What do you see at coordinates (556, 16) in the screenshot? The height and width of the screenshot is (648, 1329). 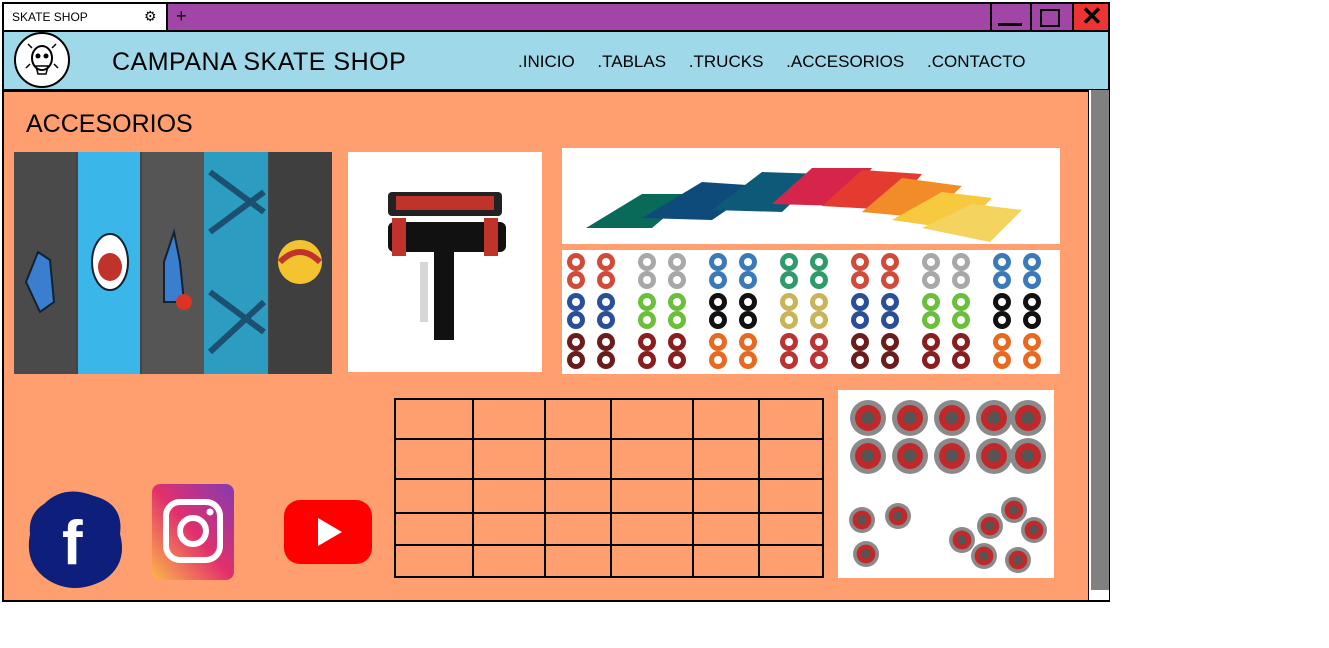 I see `title-bar: SKATE SHOP ⚙ + ✕` at bounding box center [556, 16].